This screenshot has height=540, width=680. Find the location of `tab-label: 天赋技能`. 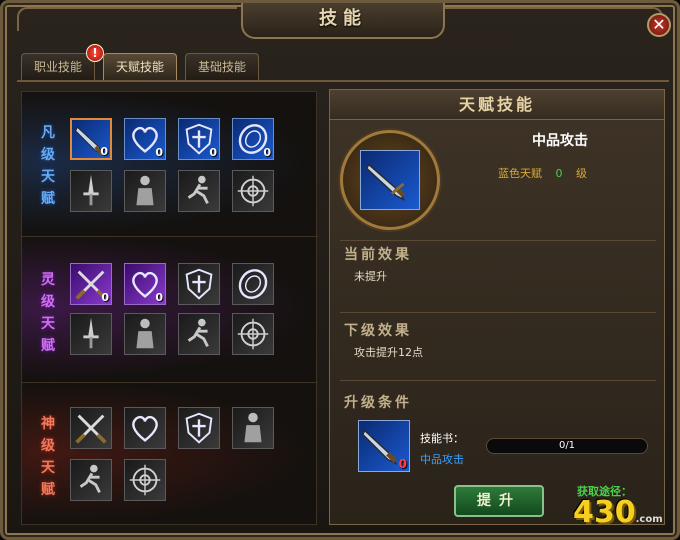

tab-label: 天赋技能 is located at coordinates (139, 67).